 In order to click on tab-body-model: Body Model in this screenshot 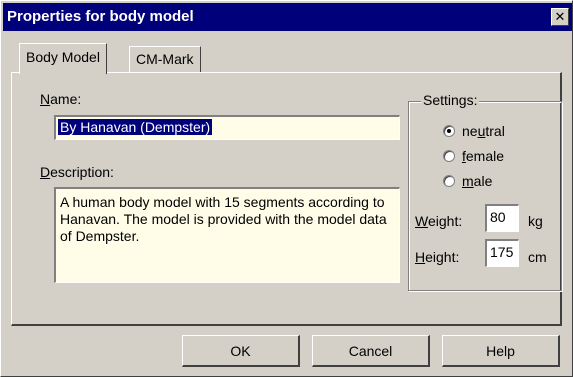, I will do `click(63, 58)`.